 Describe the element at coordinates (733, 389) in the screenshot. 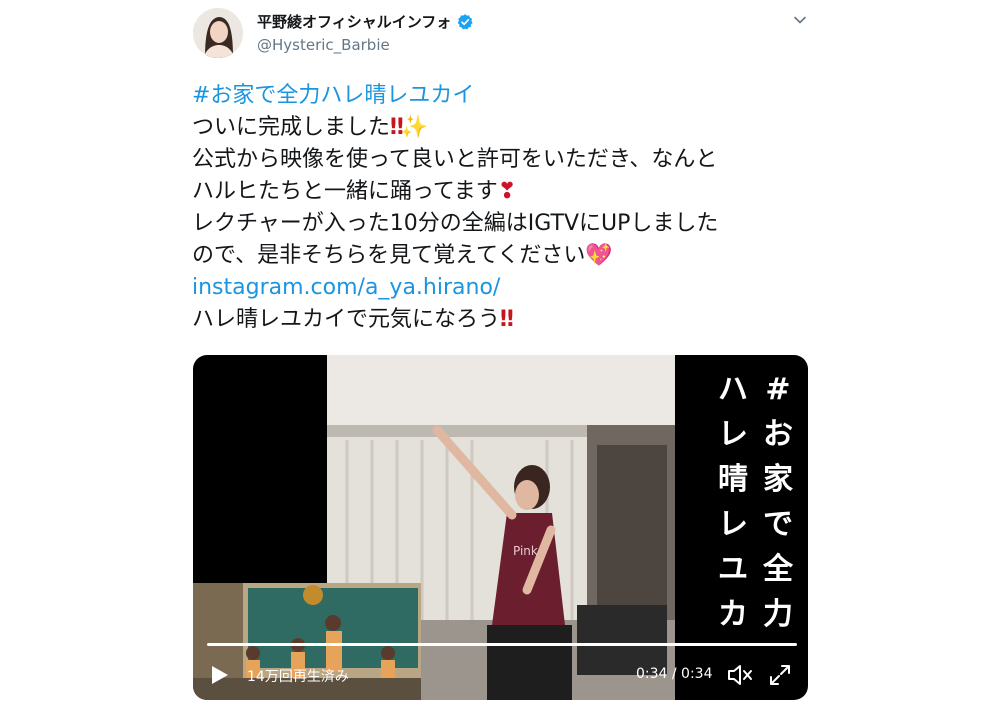

I see `caption-char: ハ` at that location.